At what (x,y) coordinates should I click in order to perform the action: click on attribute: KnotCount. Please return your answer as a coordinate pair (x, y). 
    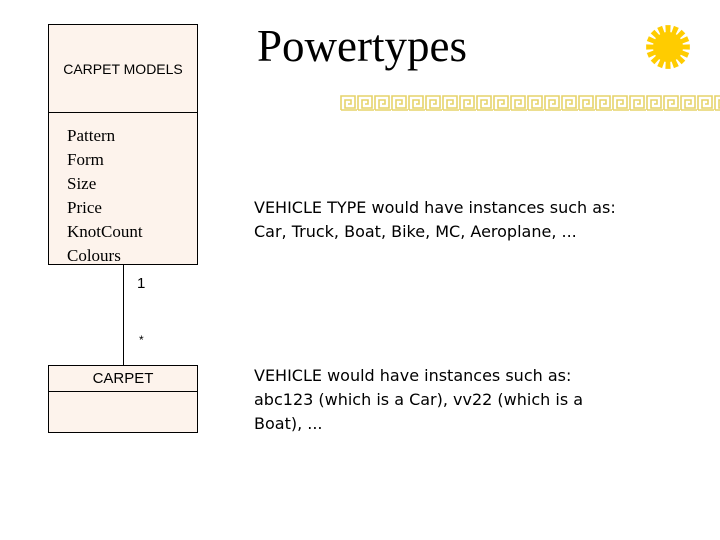
    Looking at the image, I should click on (105, 231).